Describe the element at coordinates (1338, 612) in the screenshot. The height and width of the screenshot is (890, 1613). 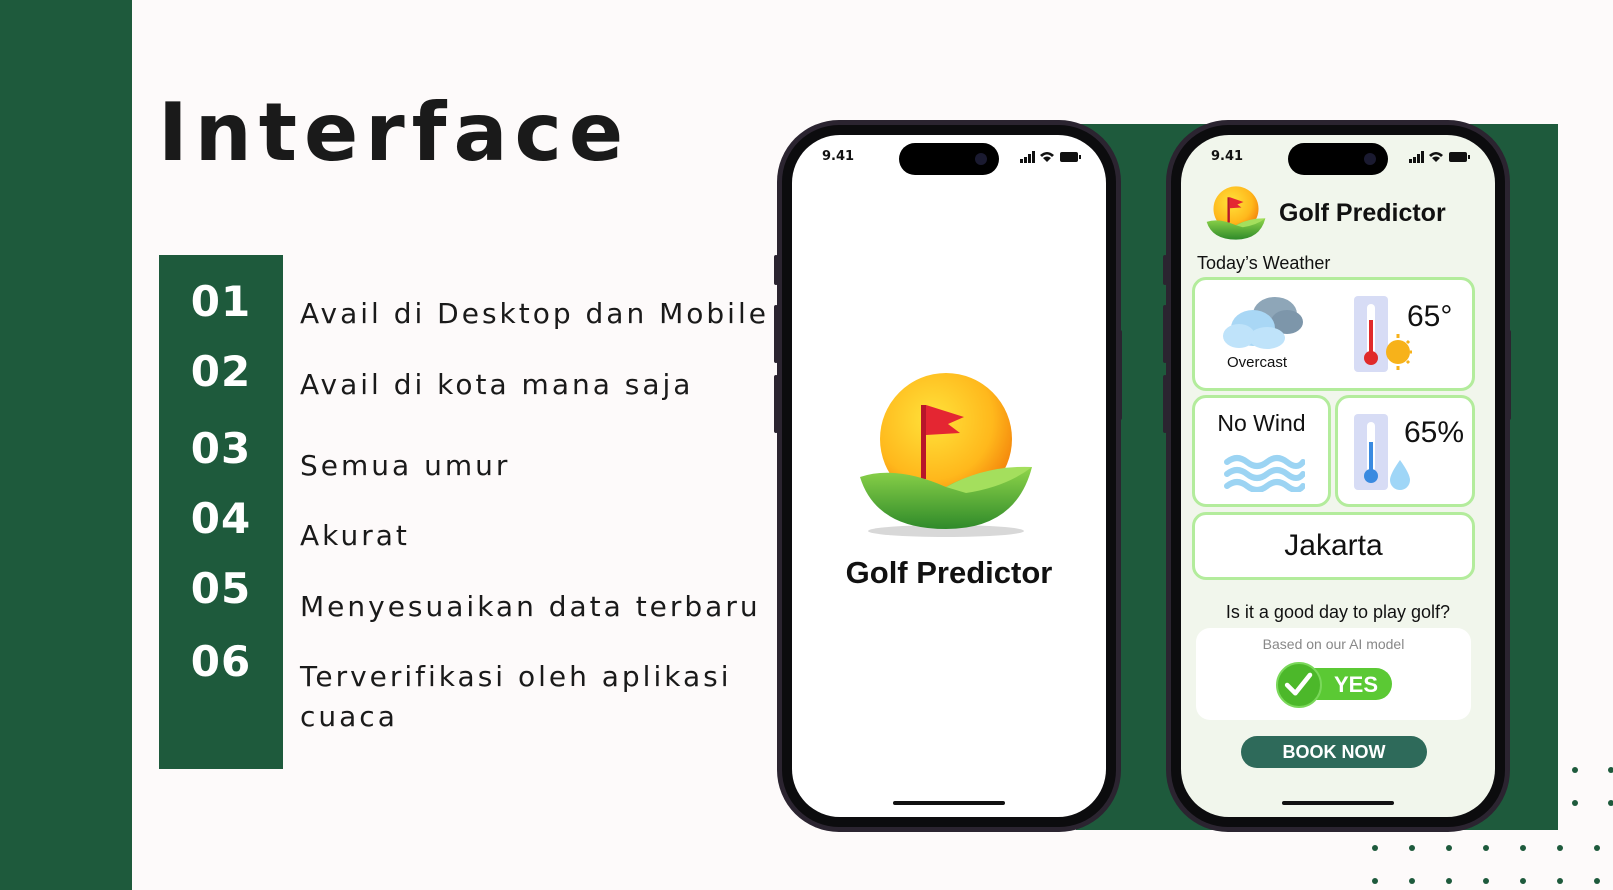
I see `prediction-question: Is it a good day to play golf?` at that location.